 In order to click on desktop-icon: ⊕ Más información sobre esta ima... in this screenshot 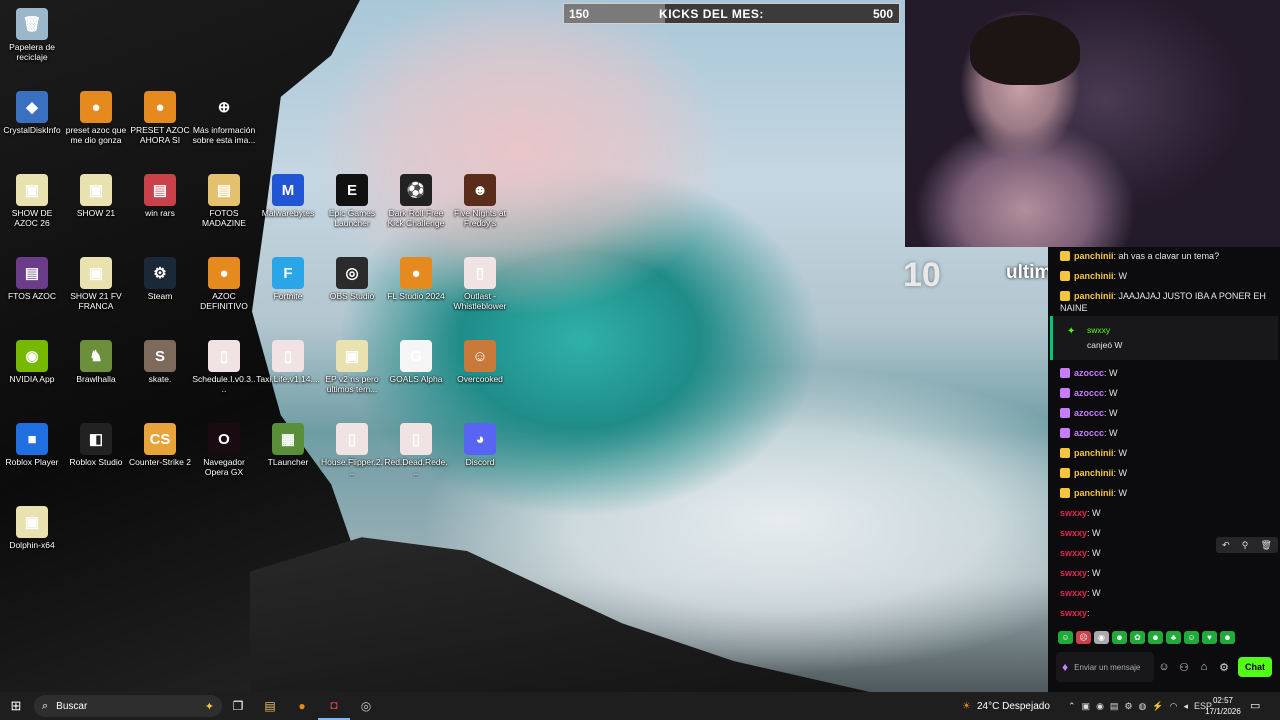, I will do `click(224, 125)`.